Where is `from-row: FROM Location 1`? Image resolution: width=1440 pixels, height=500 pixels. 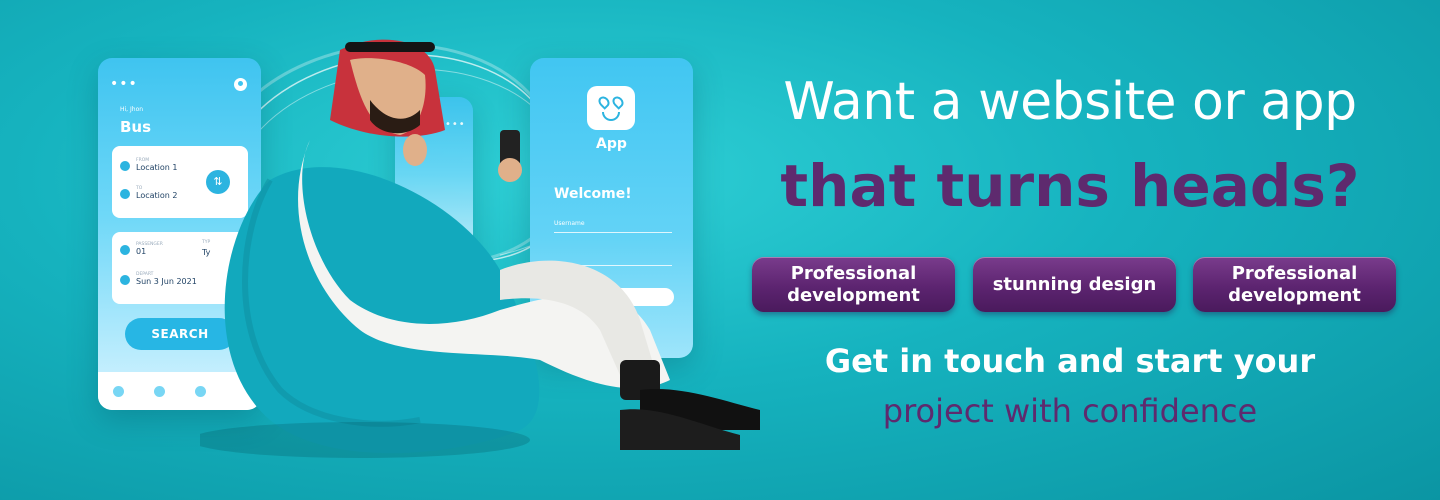 from-row: FROM Location 1 is located at coordinates (148, 165).